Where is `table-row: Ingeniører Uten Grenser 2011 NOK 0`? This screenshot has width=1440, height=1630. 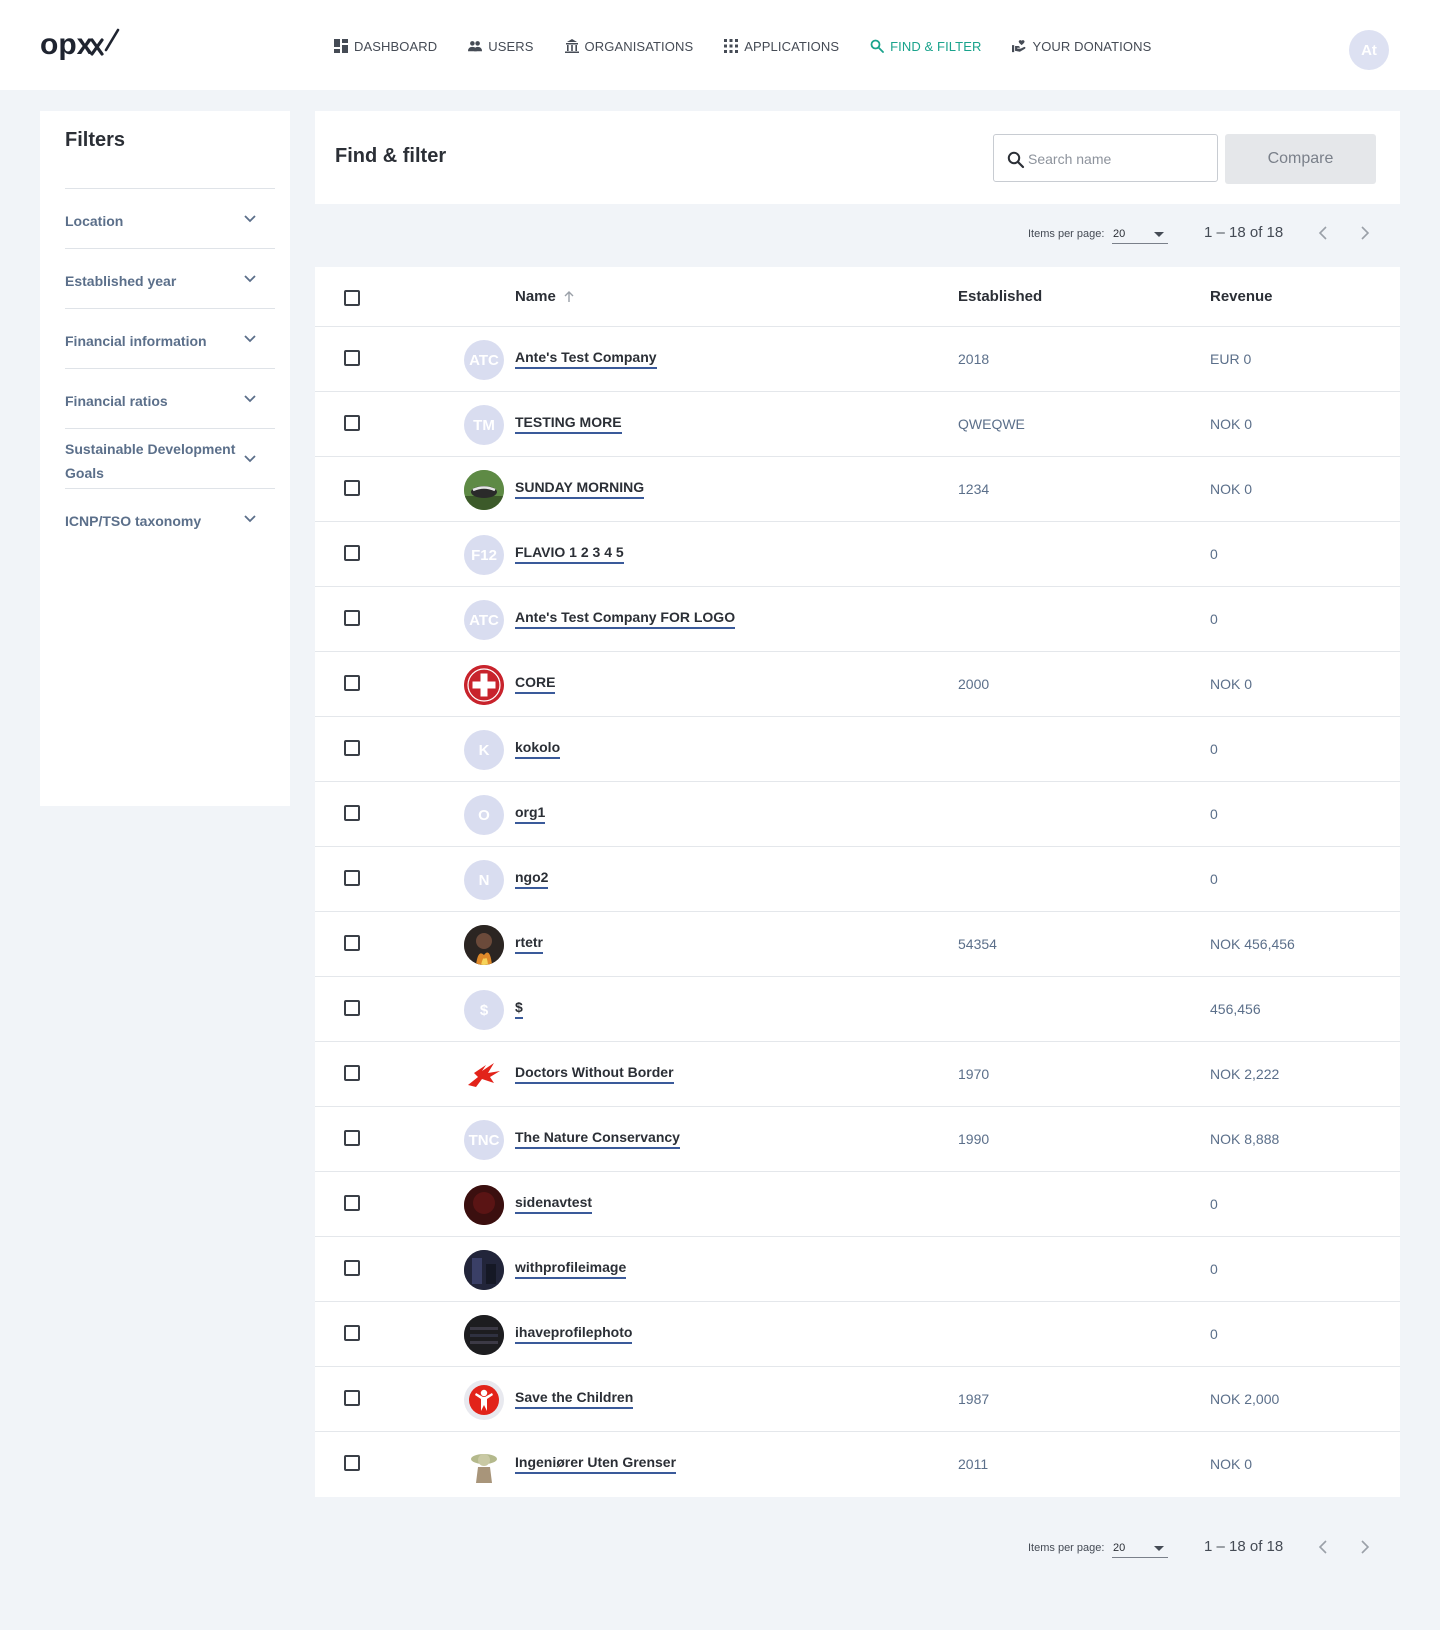
table-row: Ingeniører Uten Grenser 2011 NOK 0 is located at coordinates (857, 1464).